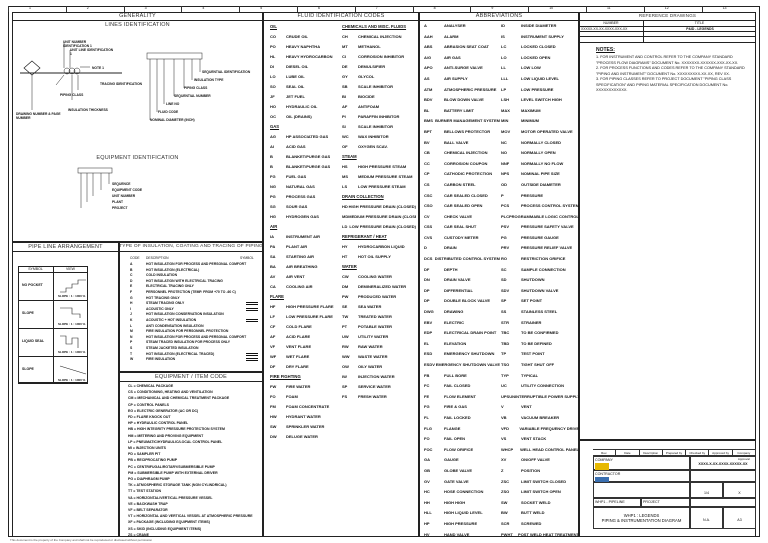 This screenshot has width=768, height=543. What do you see at coordinates (379, 187) in the screenshot?
I see `fluid-code-row: LS LOW PRESSURE STEAM` at bounding box center [379, 187].